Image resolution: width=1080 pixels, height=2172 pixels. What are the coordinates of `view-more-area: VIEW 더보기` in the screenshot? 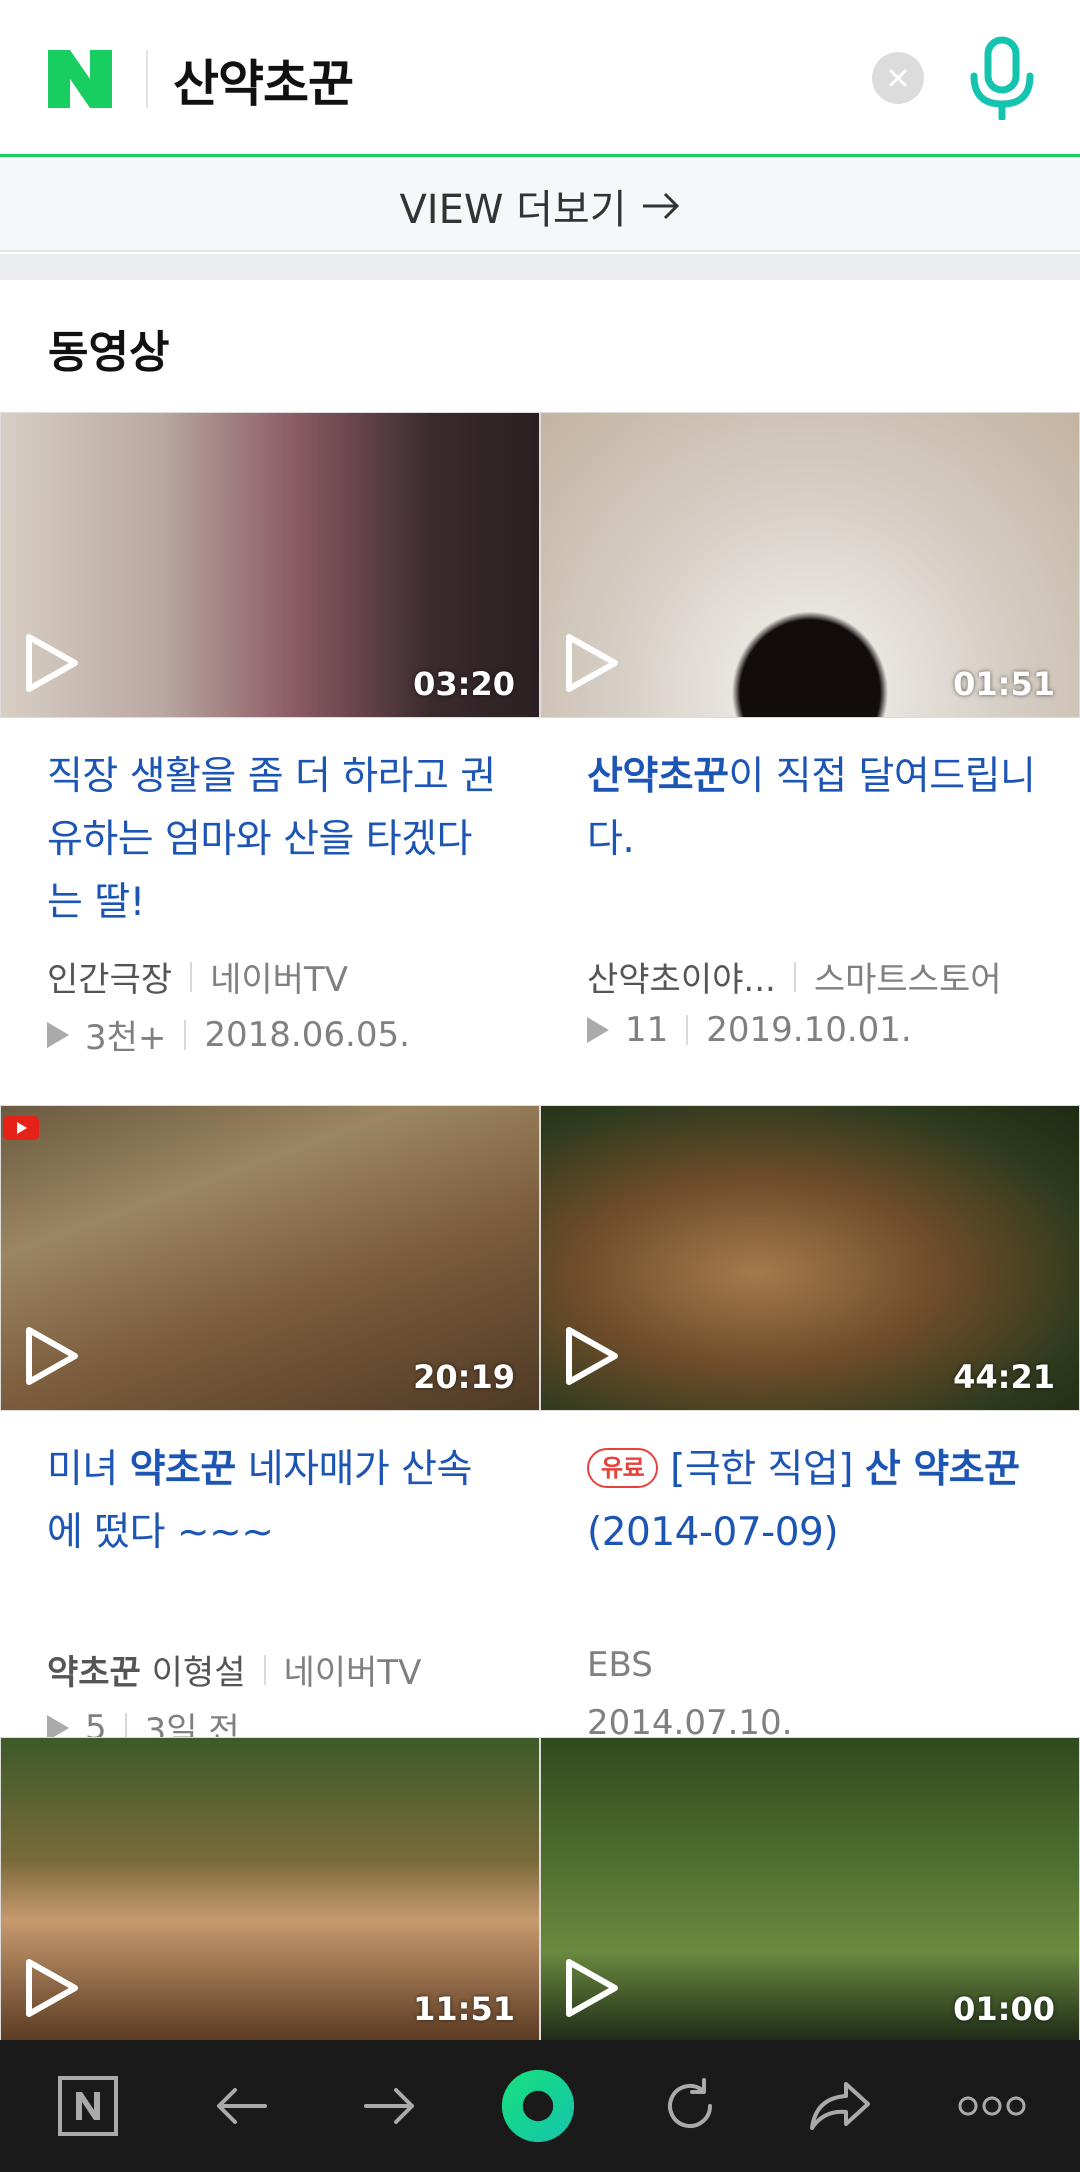 It's located at (540, 206).